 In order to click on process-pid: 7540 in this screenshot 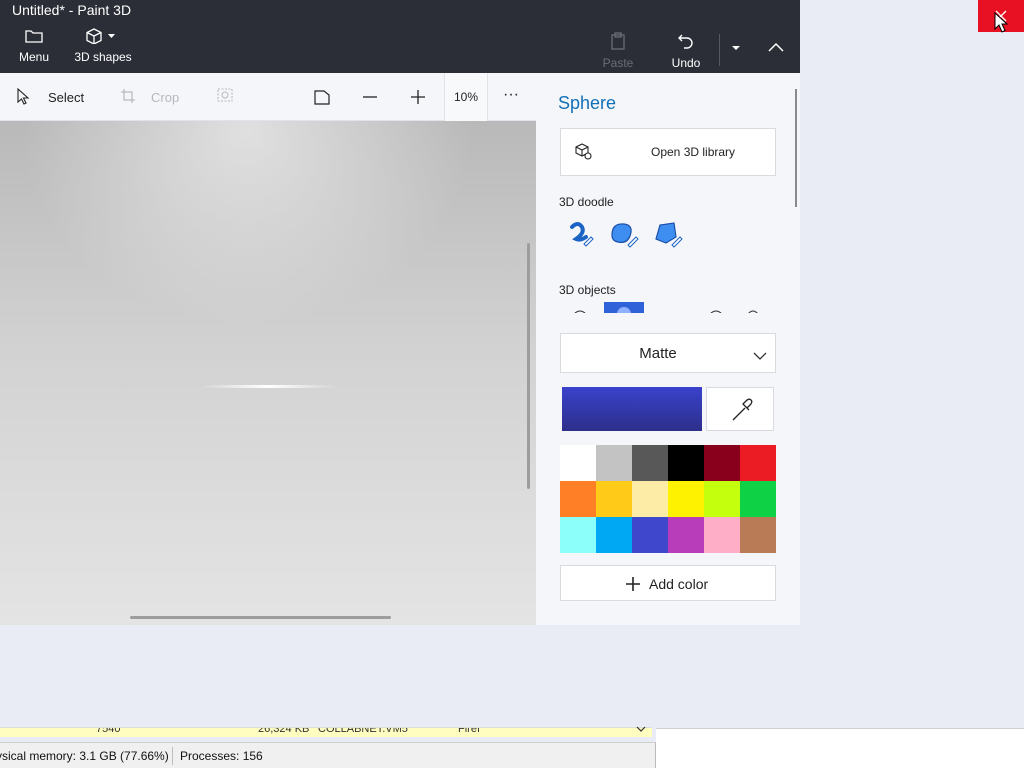, I will do `click(108, 731)`.